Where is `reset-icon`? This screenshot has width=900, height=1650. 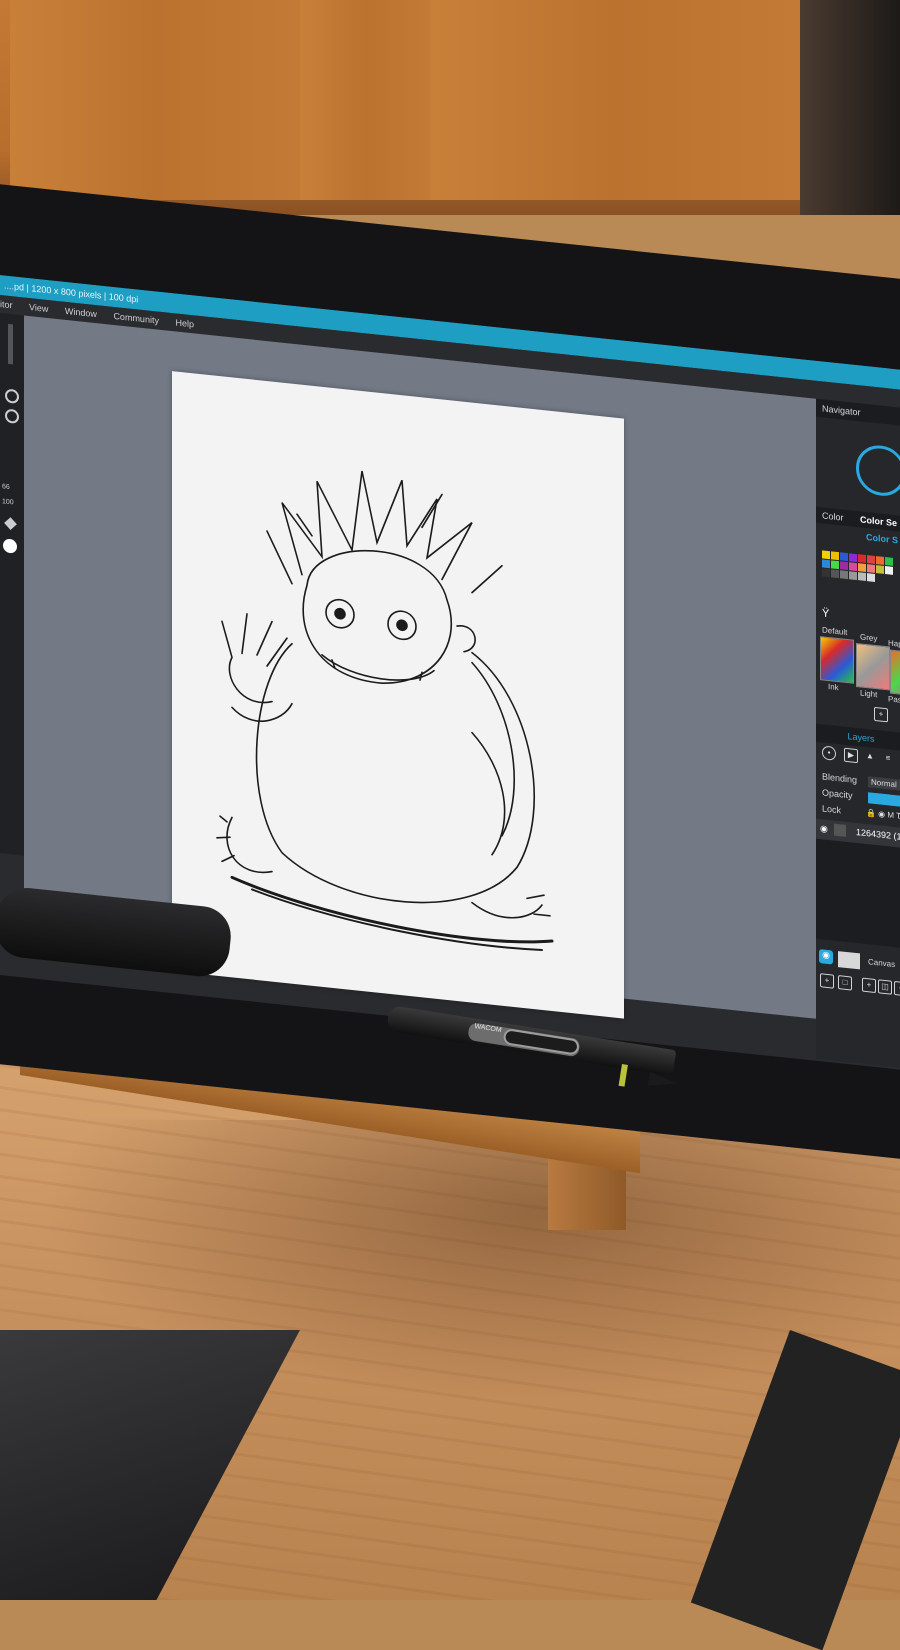
reset-icon is located at coordinates (12, 416).